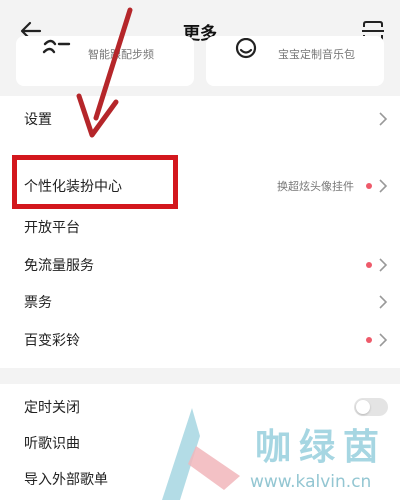 This screenshot has height=500, width=400. What do you see at coordinates (38, 303) in the screenshot?
I see `menu-item-label: 票务` at bounding box center [38, 303].